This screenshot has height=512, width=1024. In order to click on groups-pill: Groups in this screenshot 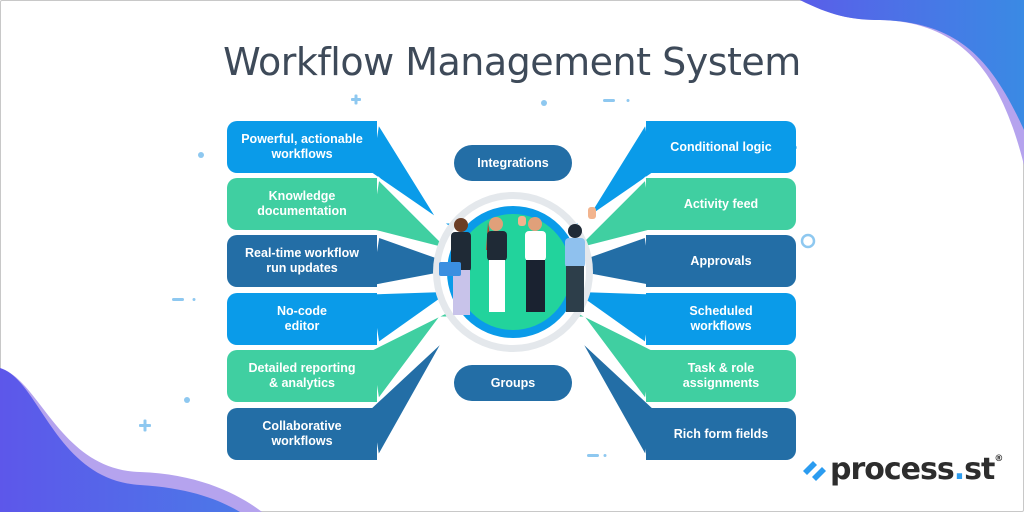, I will do `click(513, 383)`.